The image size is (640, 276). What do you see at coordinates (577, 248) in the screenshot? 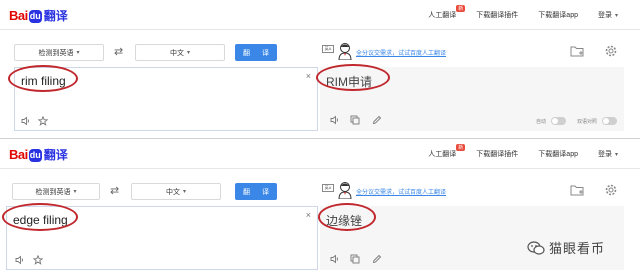
I see `watermark-text: 猫眼看币` at bounding box center [577, 248].